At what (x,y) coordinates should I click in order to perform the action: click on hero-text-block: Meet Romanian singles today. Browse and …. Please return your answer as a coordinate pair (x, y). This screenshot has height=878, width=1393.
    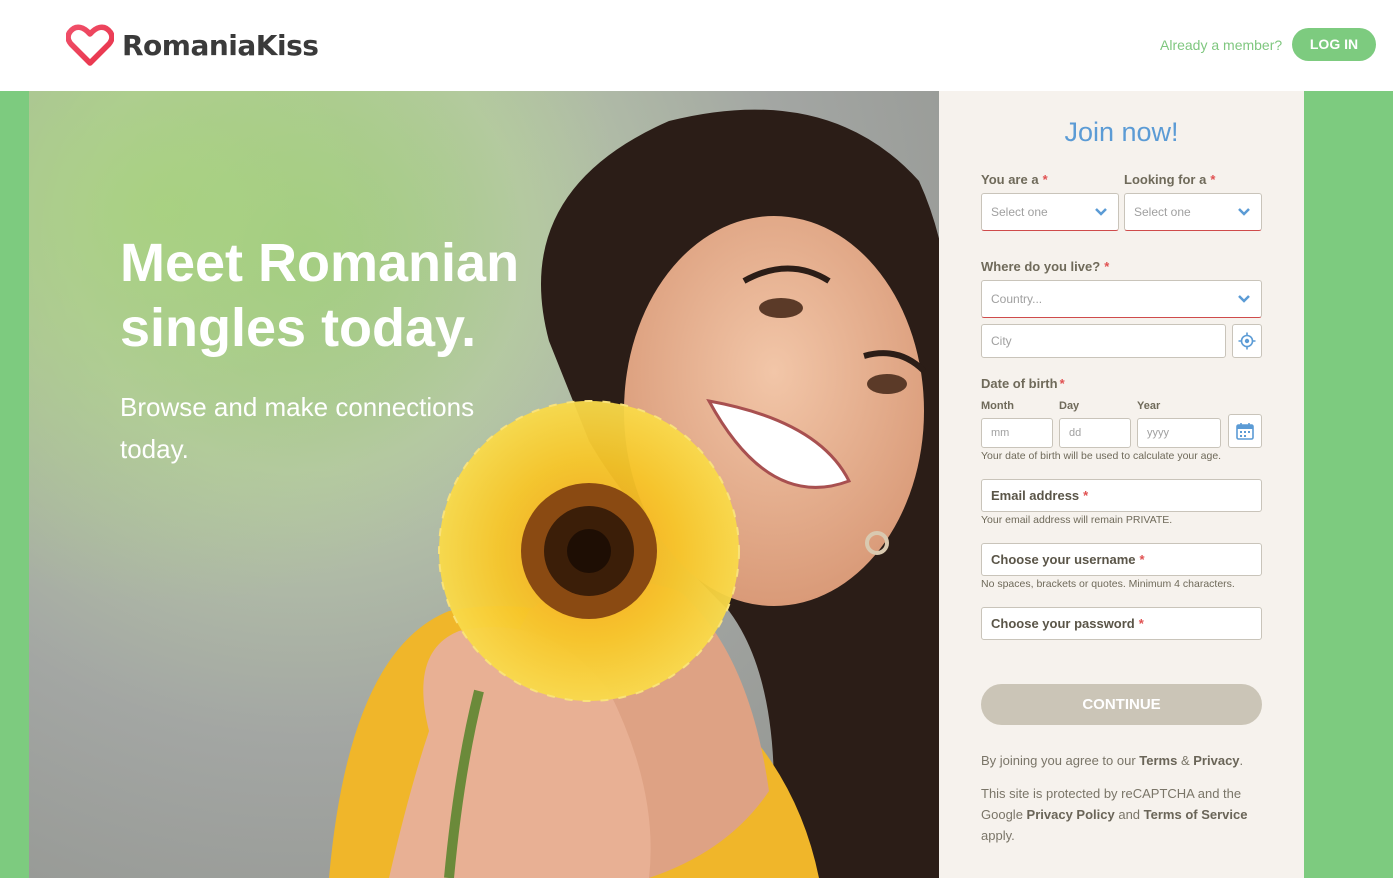
    Looking at the image, I should click on (320, 350).